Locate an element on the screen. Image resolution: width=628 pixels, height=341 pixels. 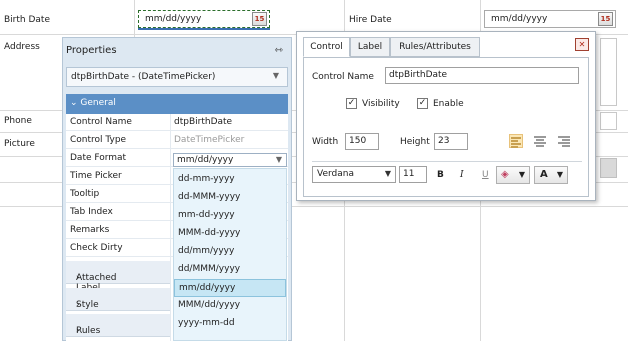
height-input: 23 is located at coordinates (451, 141).